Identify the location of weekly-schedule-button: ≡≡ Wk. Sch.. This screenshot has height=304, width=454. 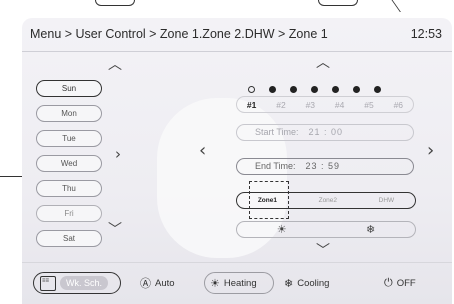
(77, 283).